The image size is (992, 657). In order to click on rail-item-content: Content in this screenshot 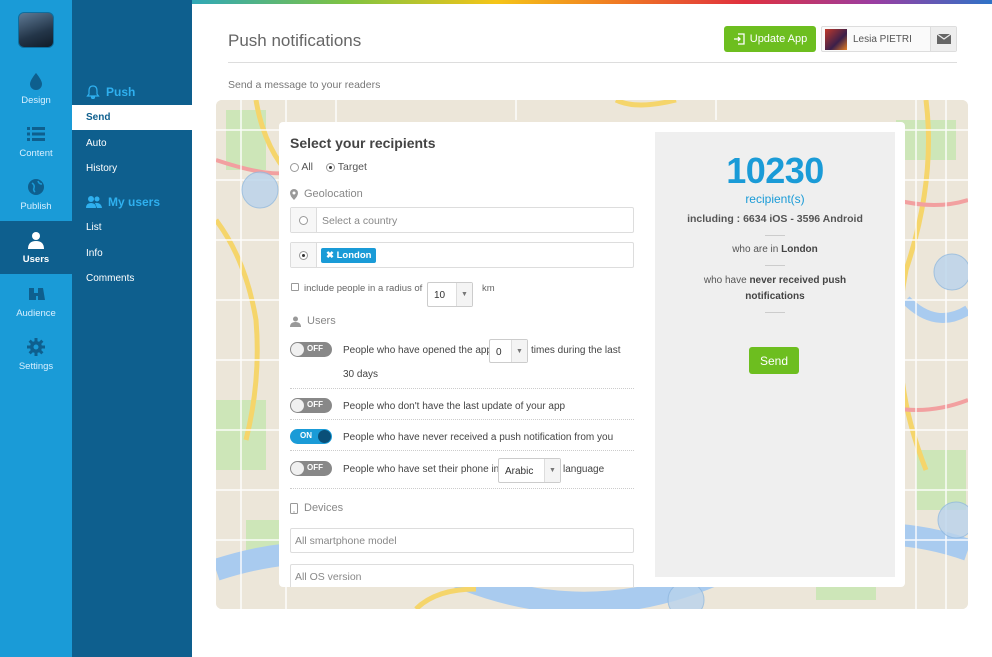, I will do `click(36, 141)`.